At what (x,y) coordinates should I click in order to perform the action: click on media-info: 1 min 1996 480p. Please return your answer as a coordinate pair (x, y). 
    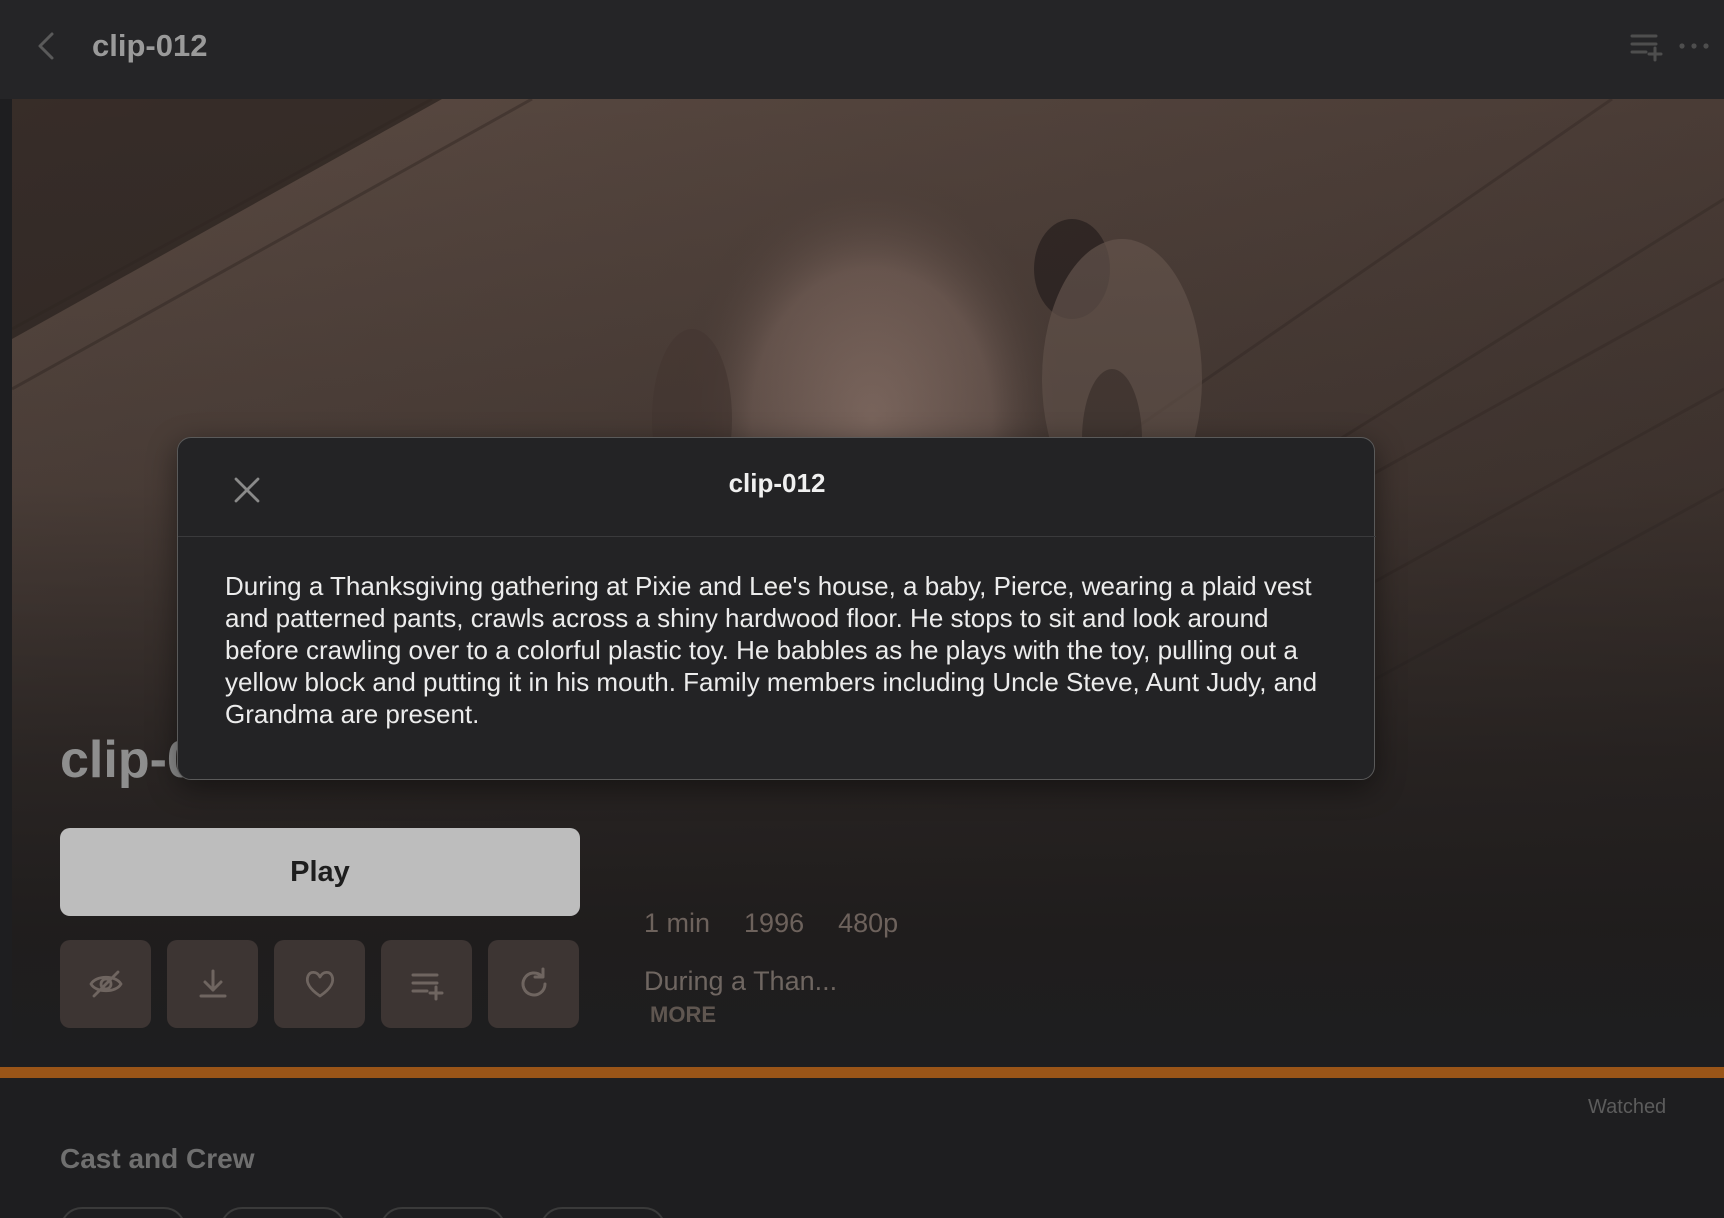
    Looking at the image, I should click on (771, 923).